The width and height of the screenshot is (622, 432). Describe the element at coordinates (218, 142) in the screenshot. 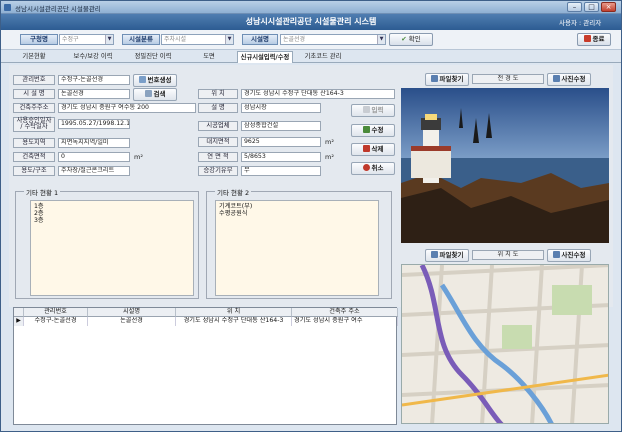

I see `site-area-label: 대지면적` at that location.